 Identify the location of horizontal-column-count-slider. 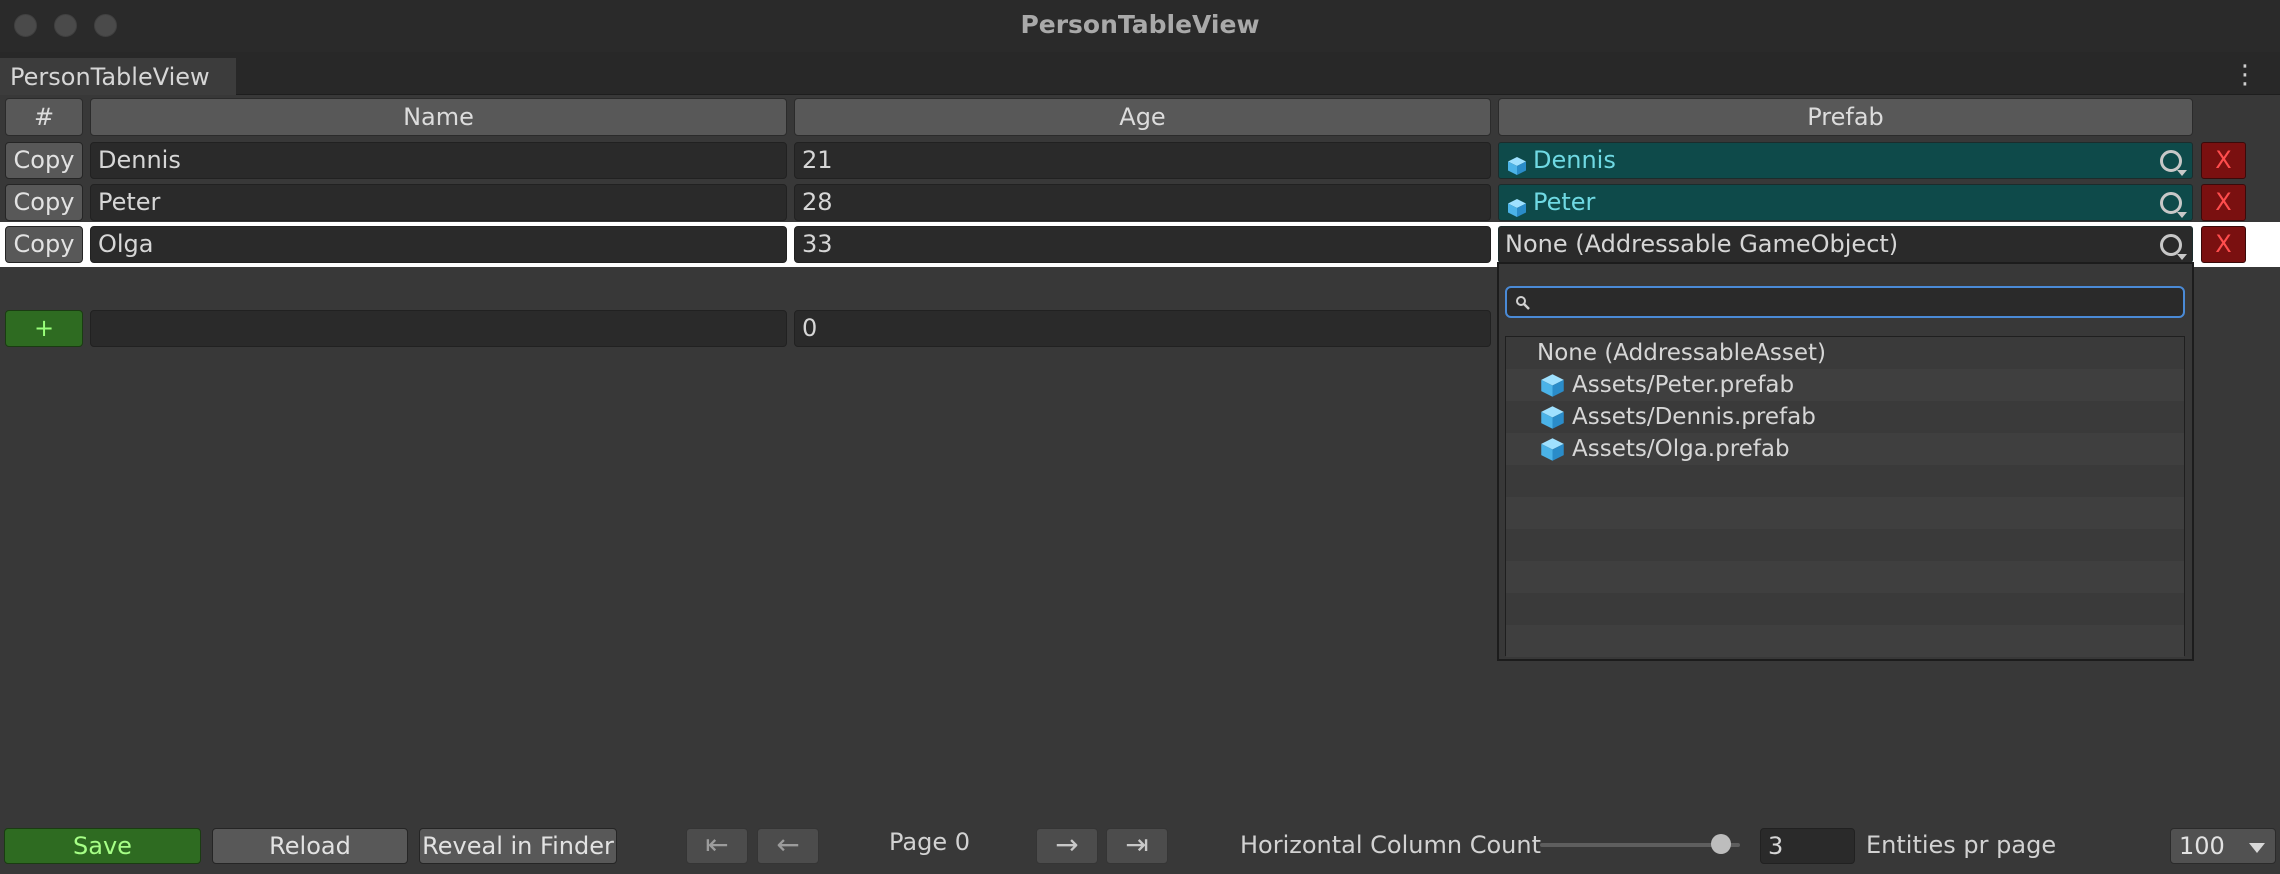
(1640, 846).